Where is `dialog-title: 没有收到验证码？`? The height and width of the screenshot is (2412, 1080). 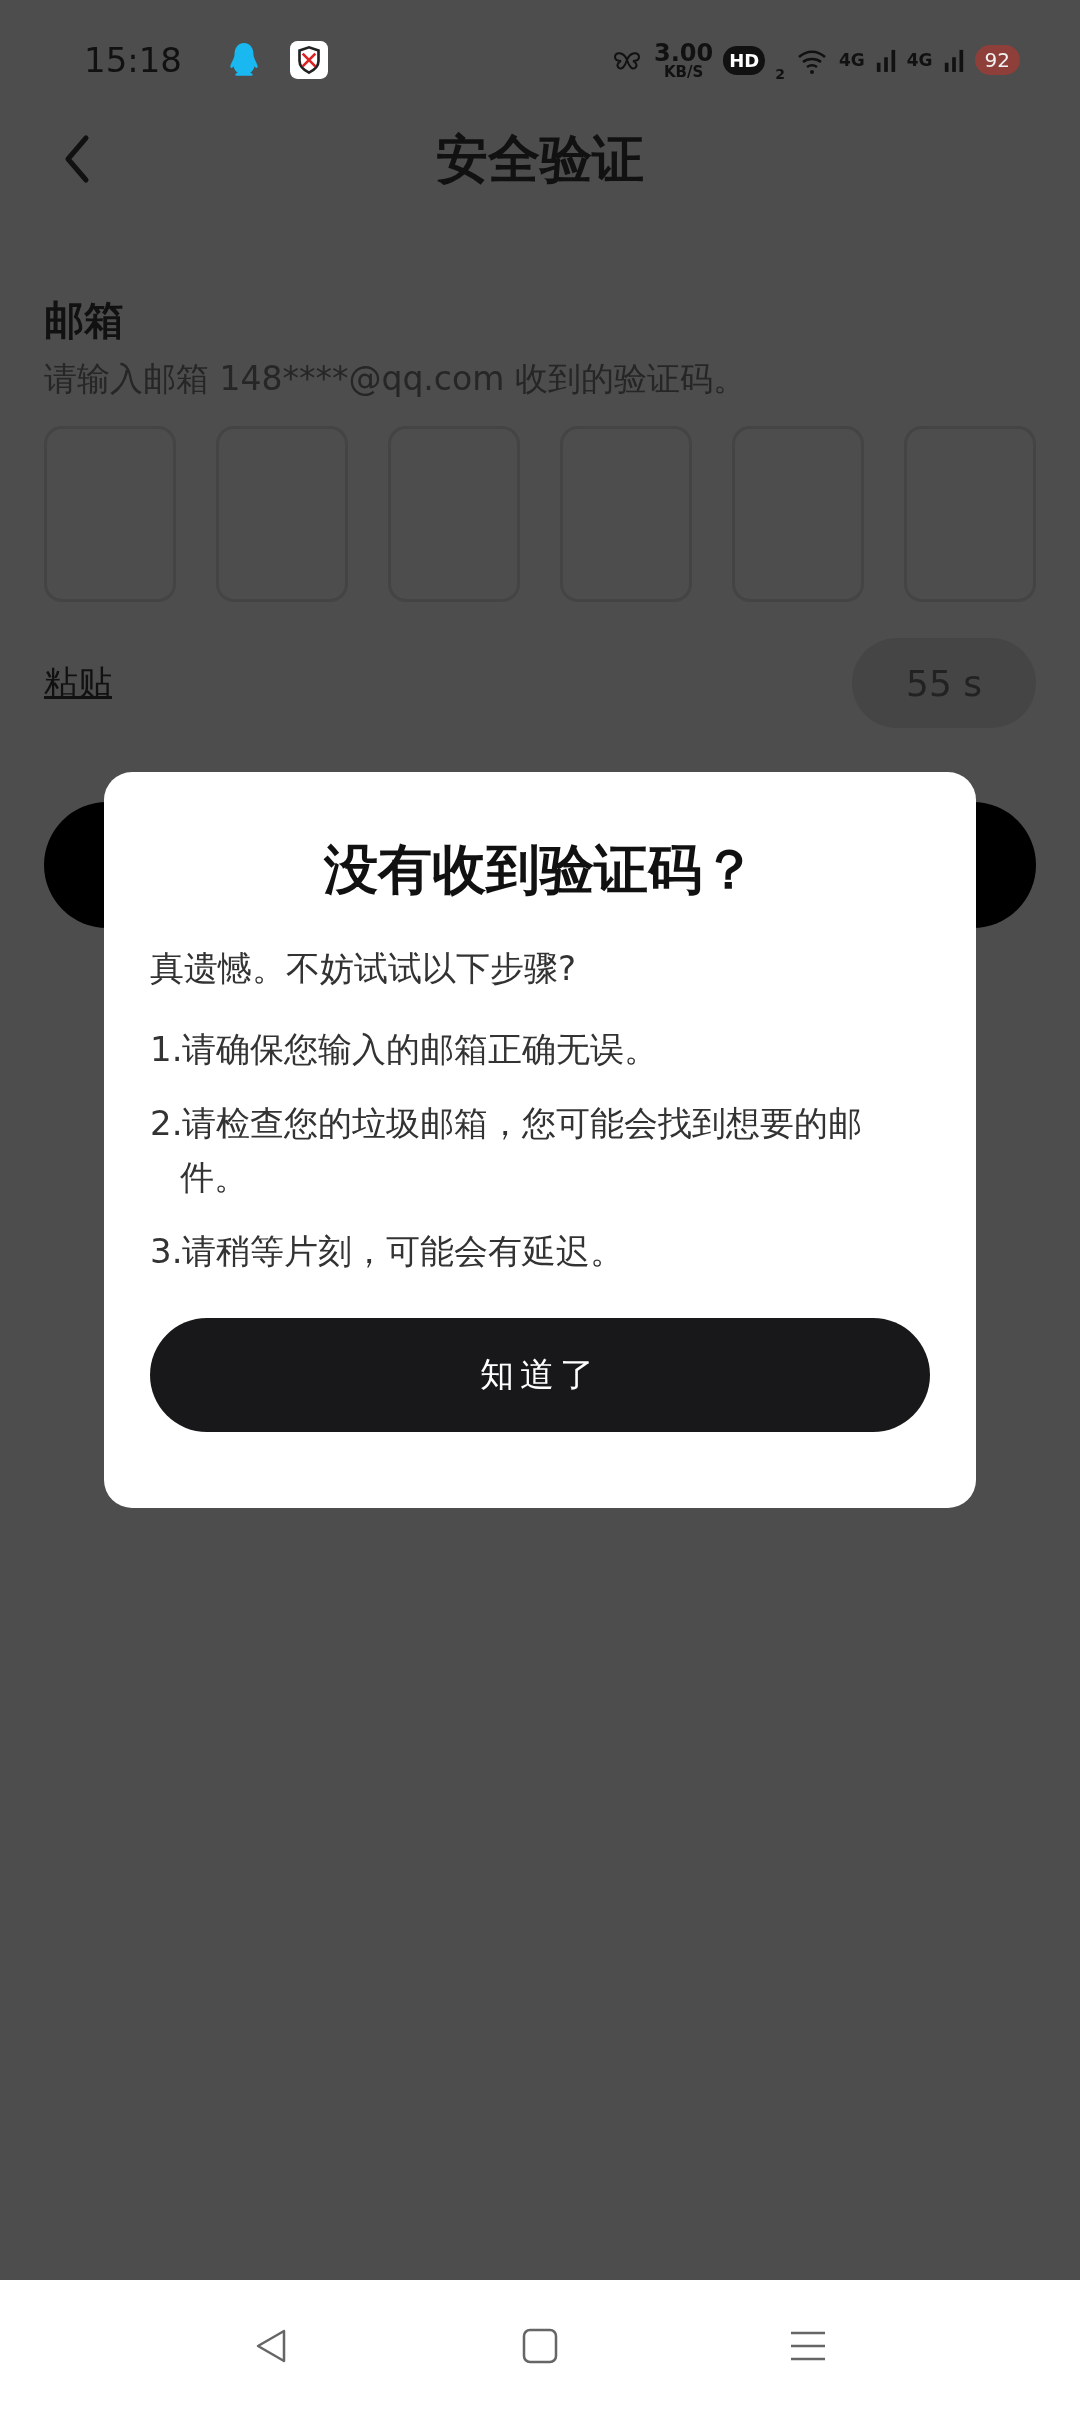
dialog-title: 没有收到验证码？ is located at coordinates (539, 870).